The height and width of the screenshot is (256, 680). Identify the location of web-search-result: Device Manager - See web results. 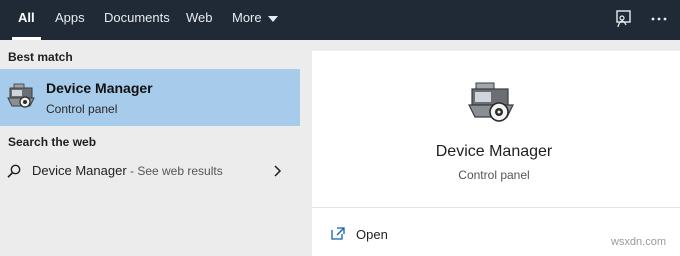
(150, 171).